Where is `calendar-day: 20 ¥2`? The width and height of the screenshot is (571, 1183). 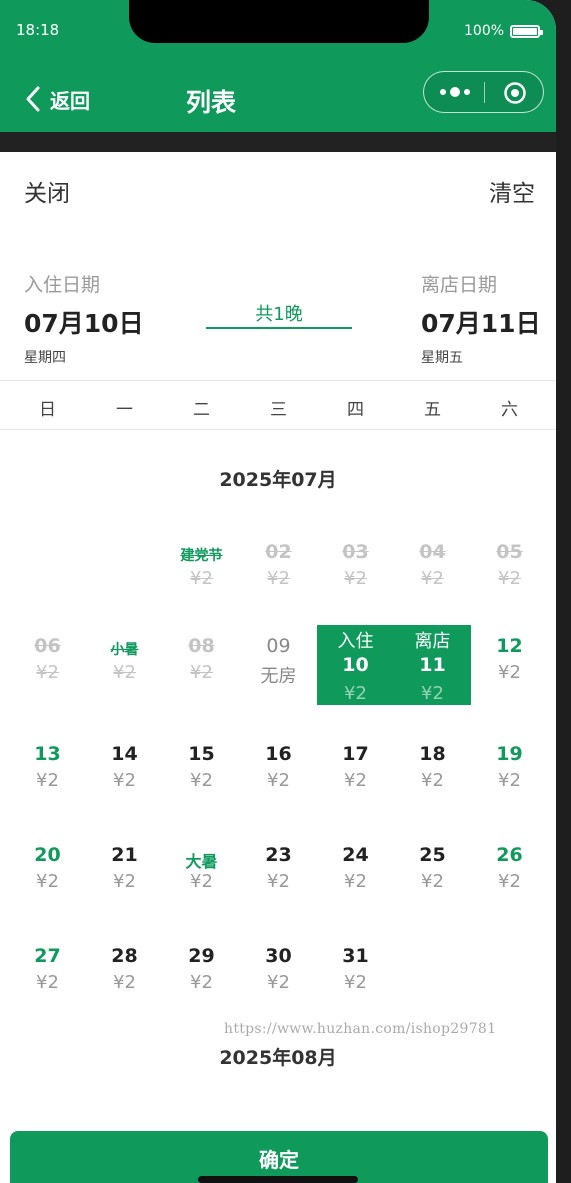 calendar-day: 20 ¥2 is located at coordinates (47, 874).